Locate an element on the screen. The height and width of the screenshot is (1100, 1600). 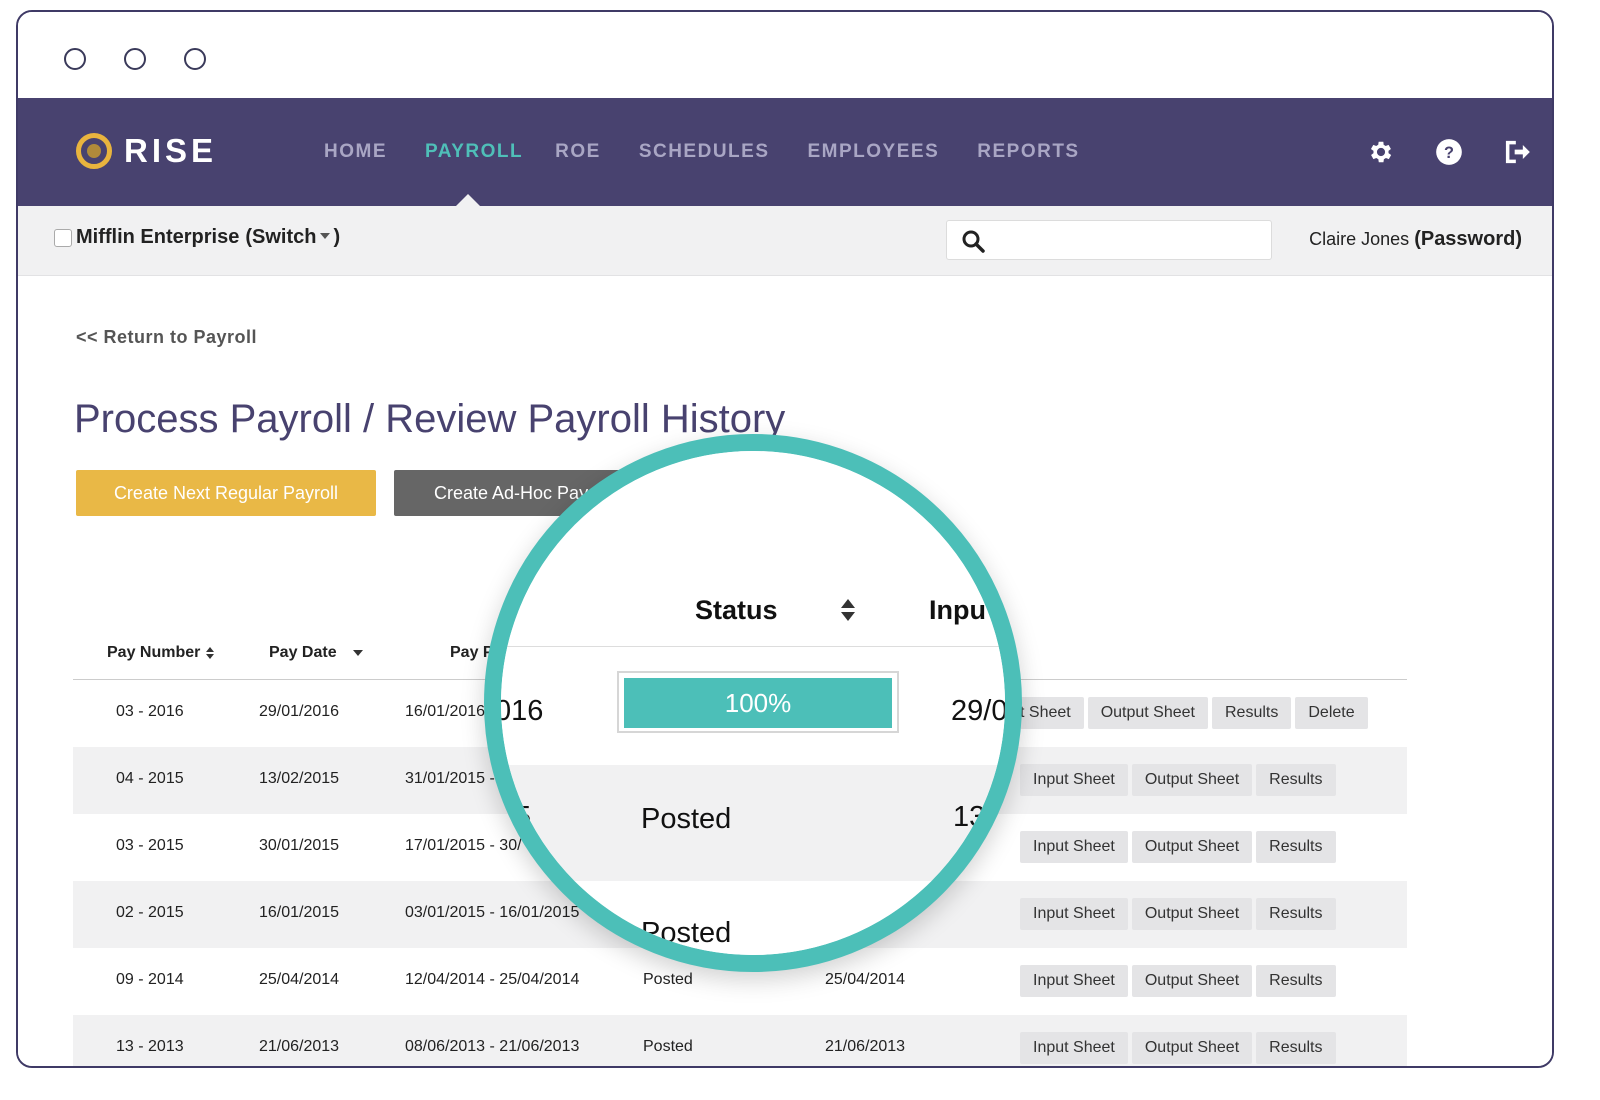
header-pay-number: Pay Number is located at coordinates (161, 653).